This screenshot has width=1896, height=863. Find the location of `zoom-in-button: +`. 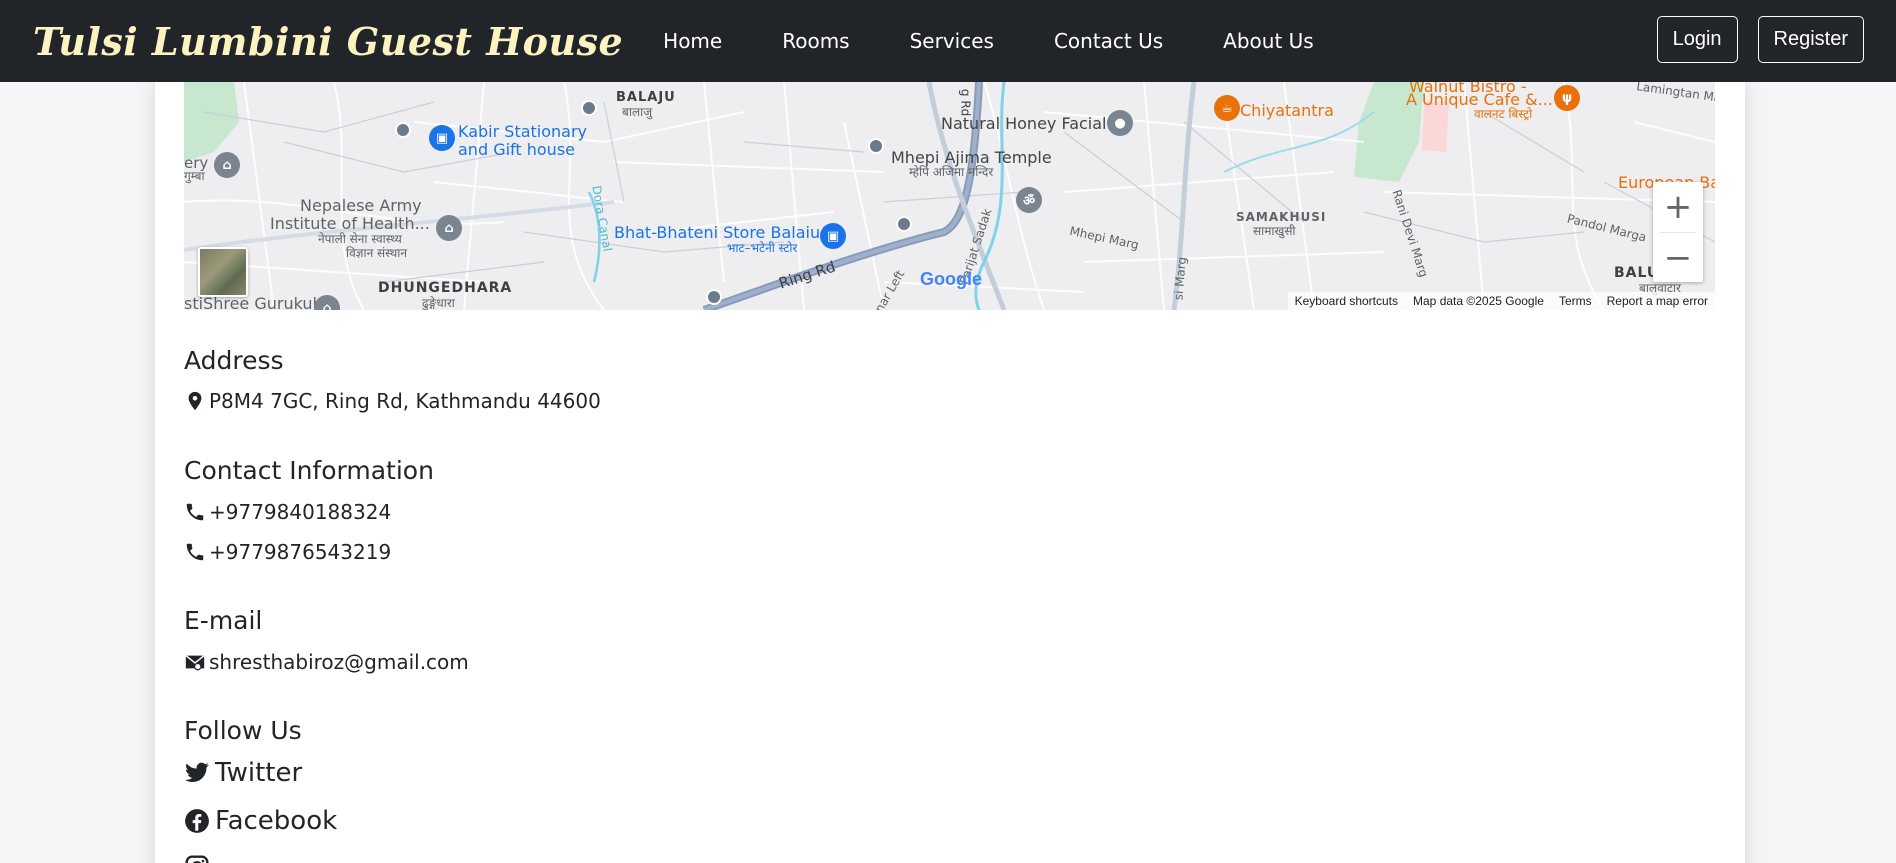

zoom-in-button: + is located at coordinates (1678, 207).